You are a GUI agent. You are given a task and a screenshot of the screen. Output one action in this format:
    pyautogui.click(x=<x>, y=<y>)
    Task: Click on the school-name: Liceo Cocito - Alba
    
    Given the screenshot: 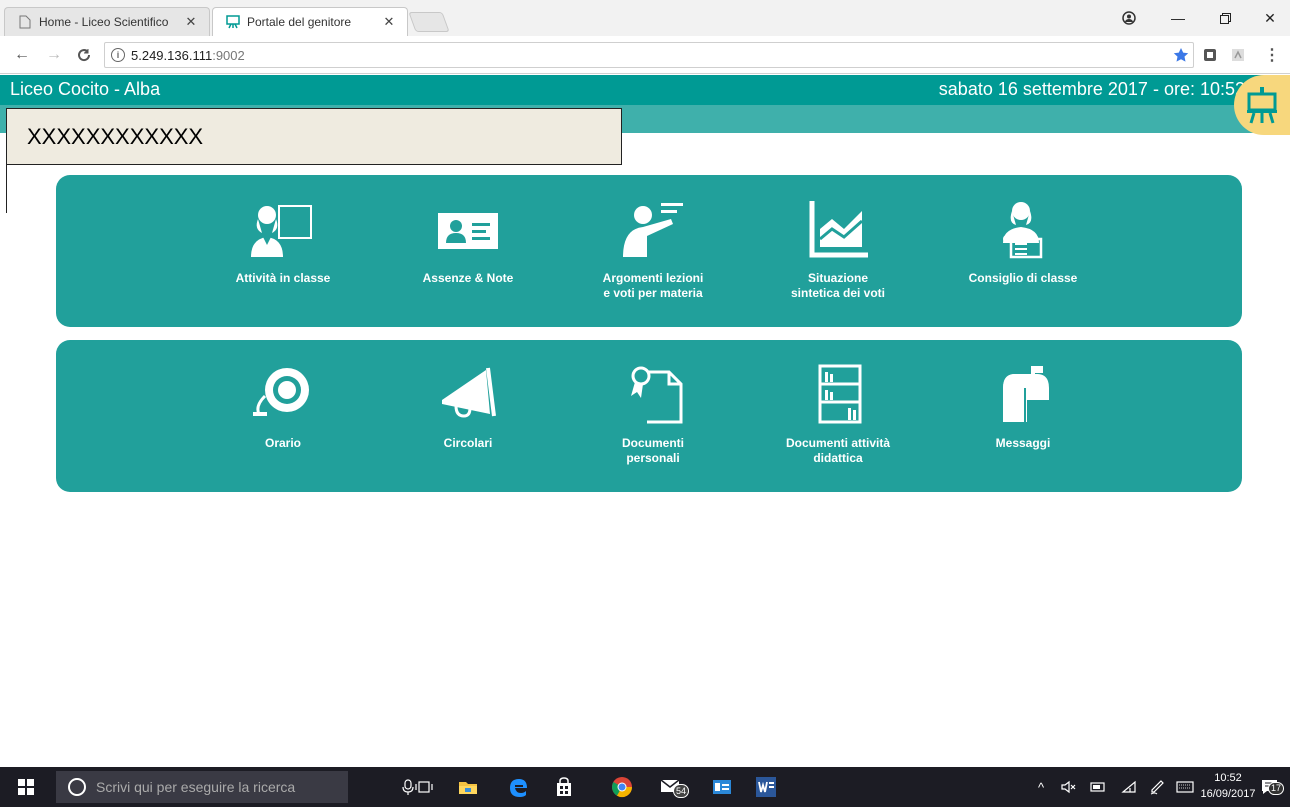 What is the action you would take?
    pyautogui.click(x=85, y=89)
    